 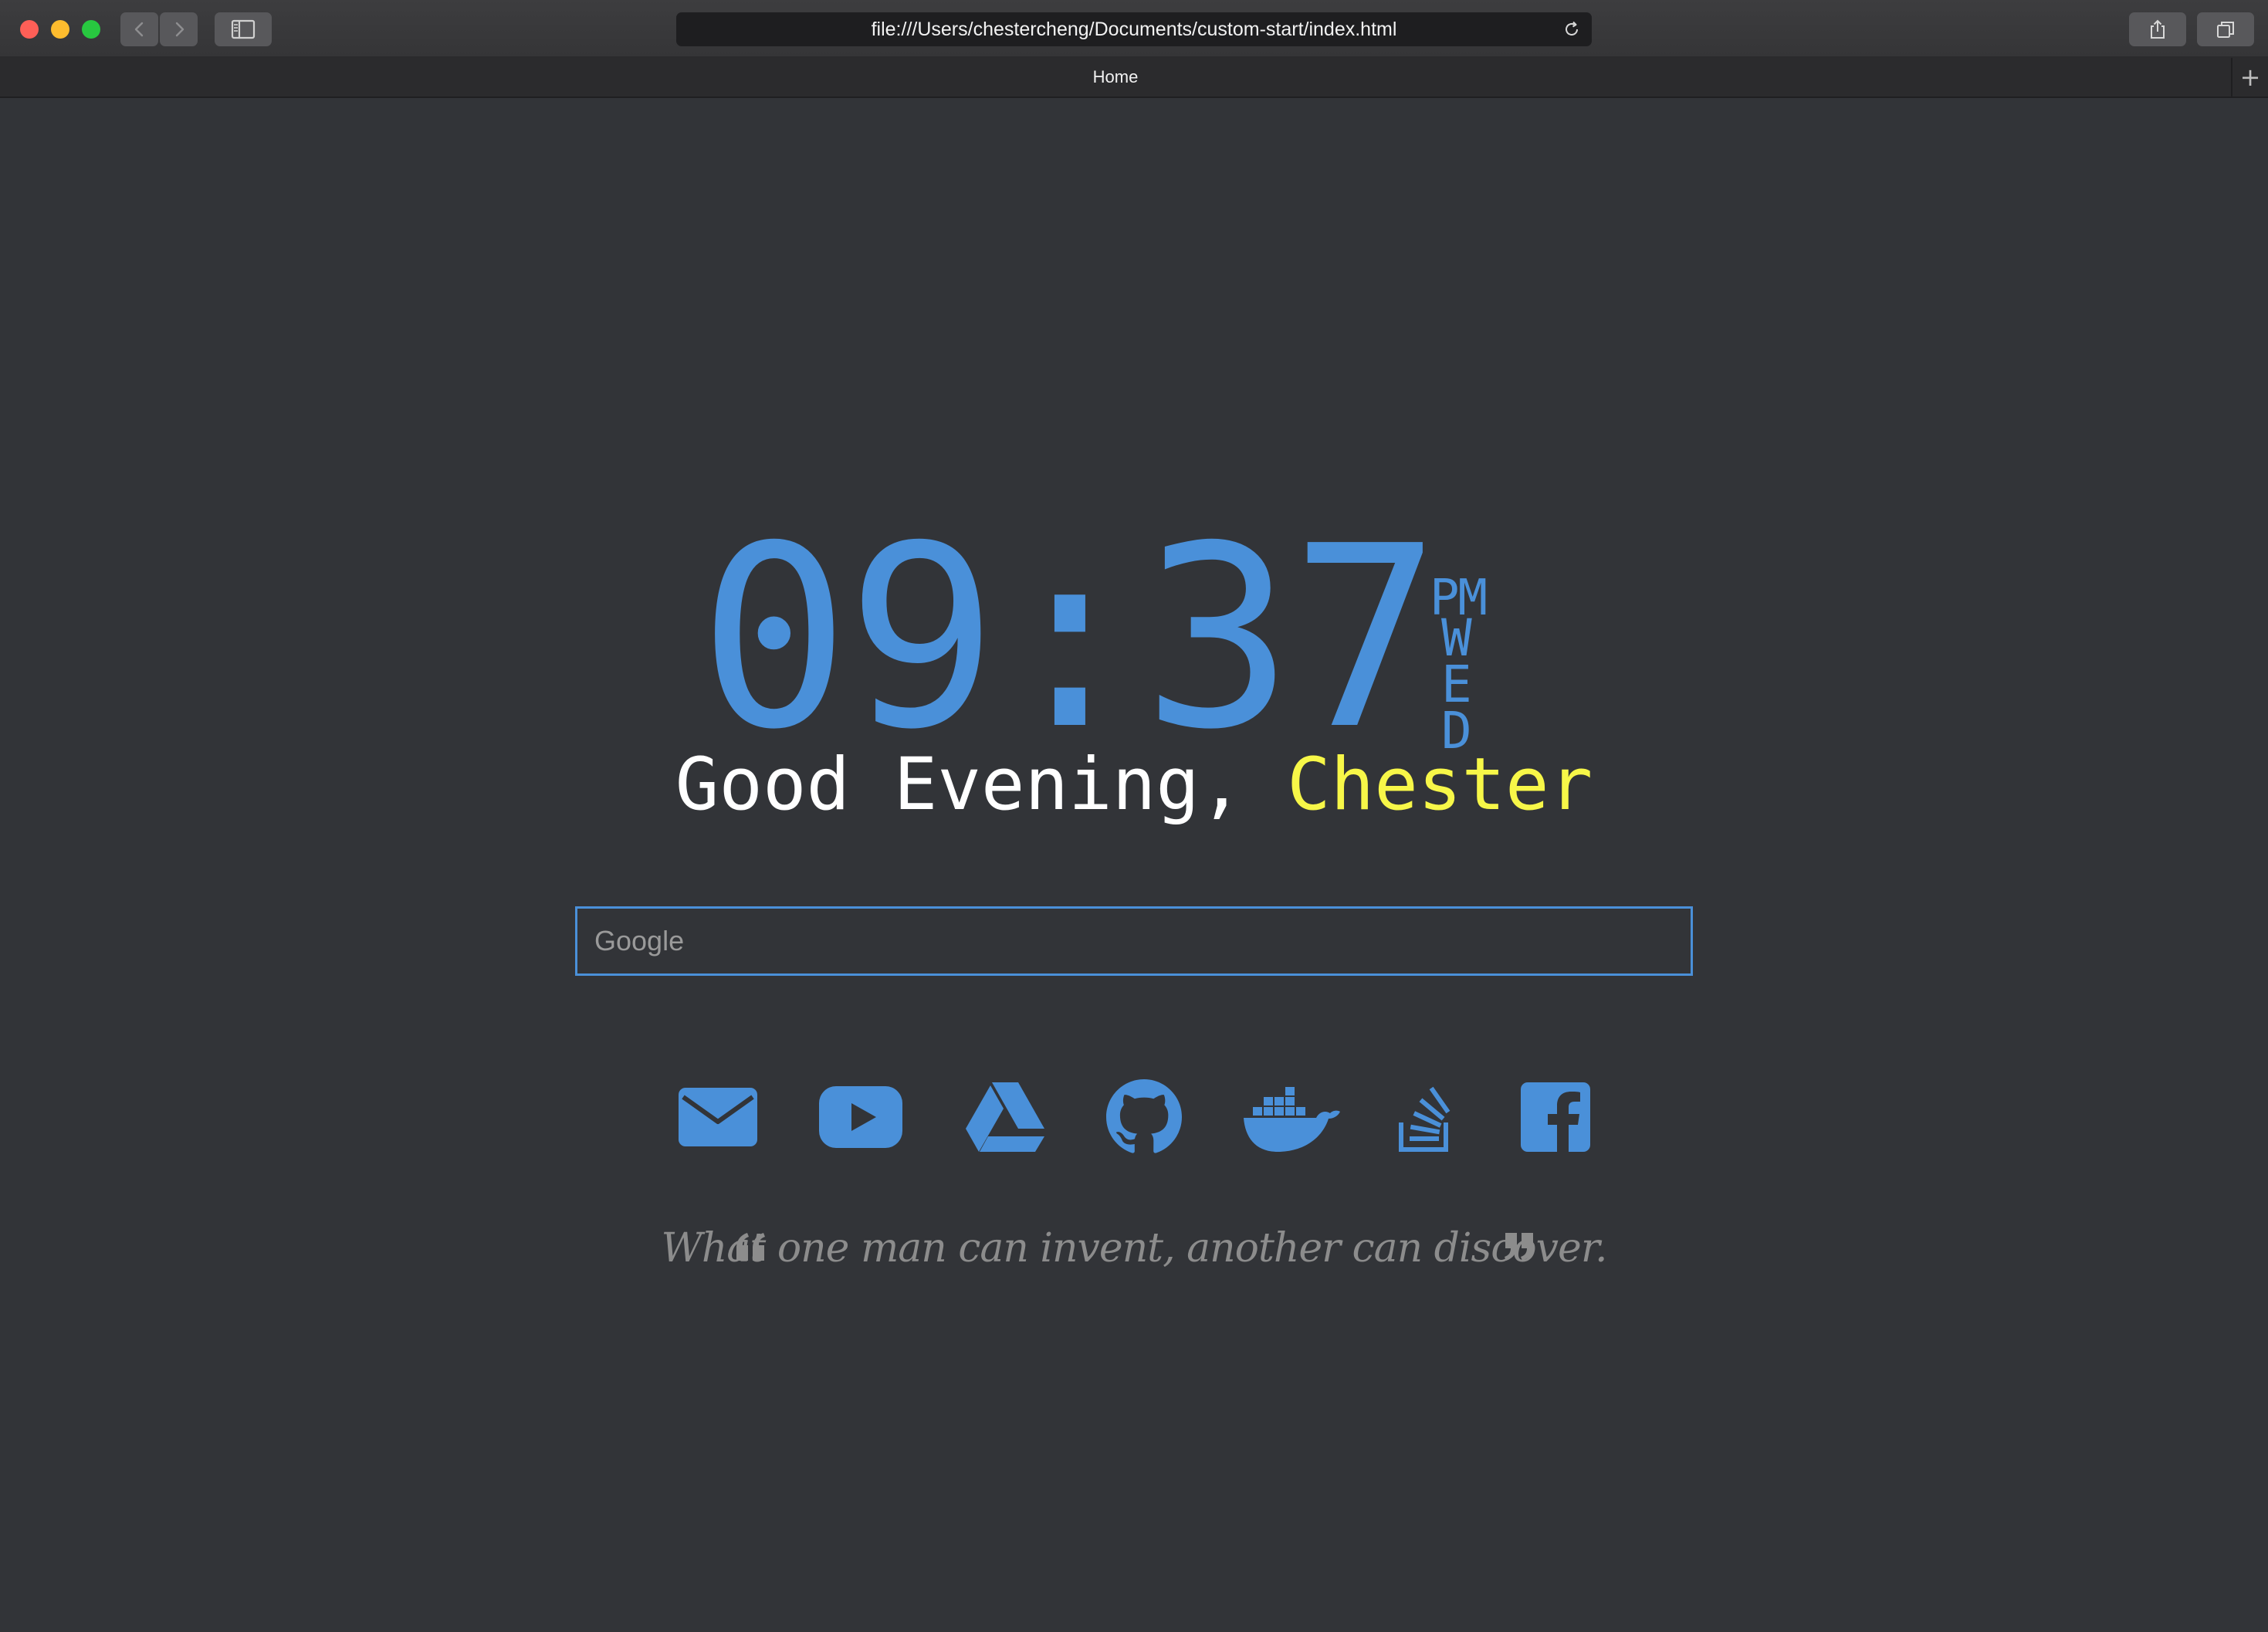 I want to click on tab-bar: Home +, so click(x=1134, y=78).